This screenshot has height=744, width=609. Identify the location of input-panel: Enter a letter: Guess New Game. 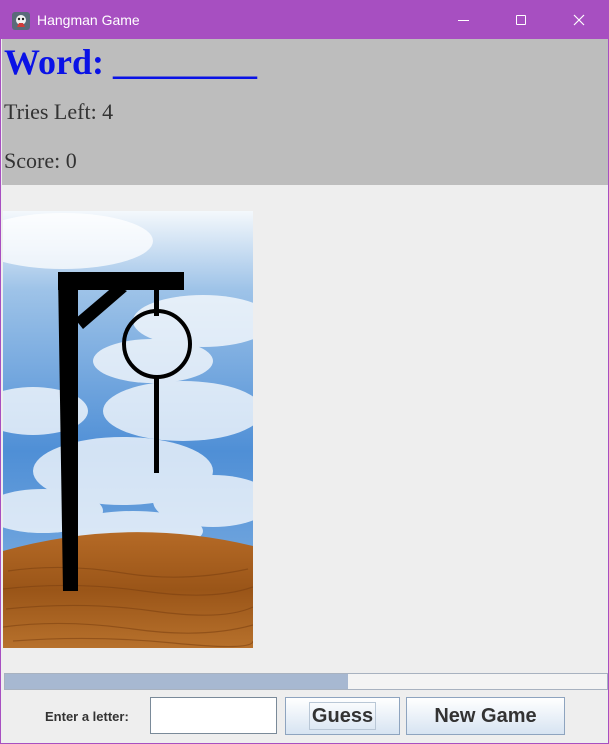
(305, 717).